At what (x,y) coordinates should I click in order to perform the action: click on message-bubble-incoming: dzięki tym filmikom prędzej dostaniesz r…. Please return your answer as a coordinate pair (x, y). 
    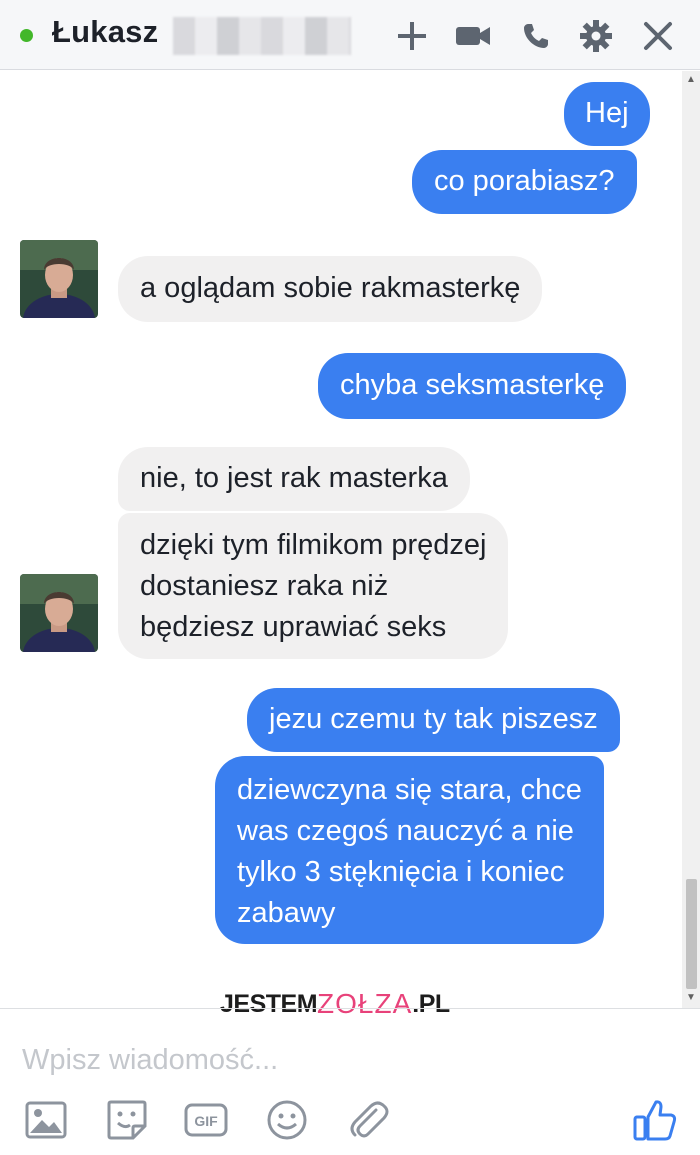
    Looking at the image, I should click on (313, 586).